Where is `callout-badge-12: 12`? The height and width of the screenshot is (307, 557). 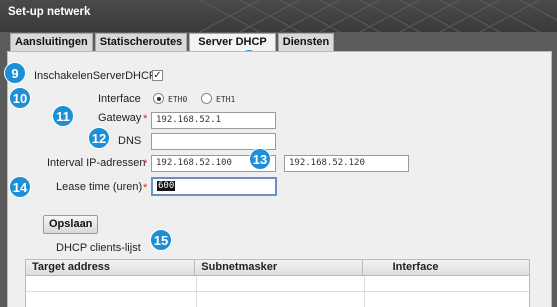 callout-badge-12: 12 is located at coordinates (99, 138).